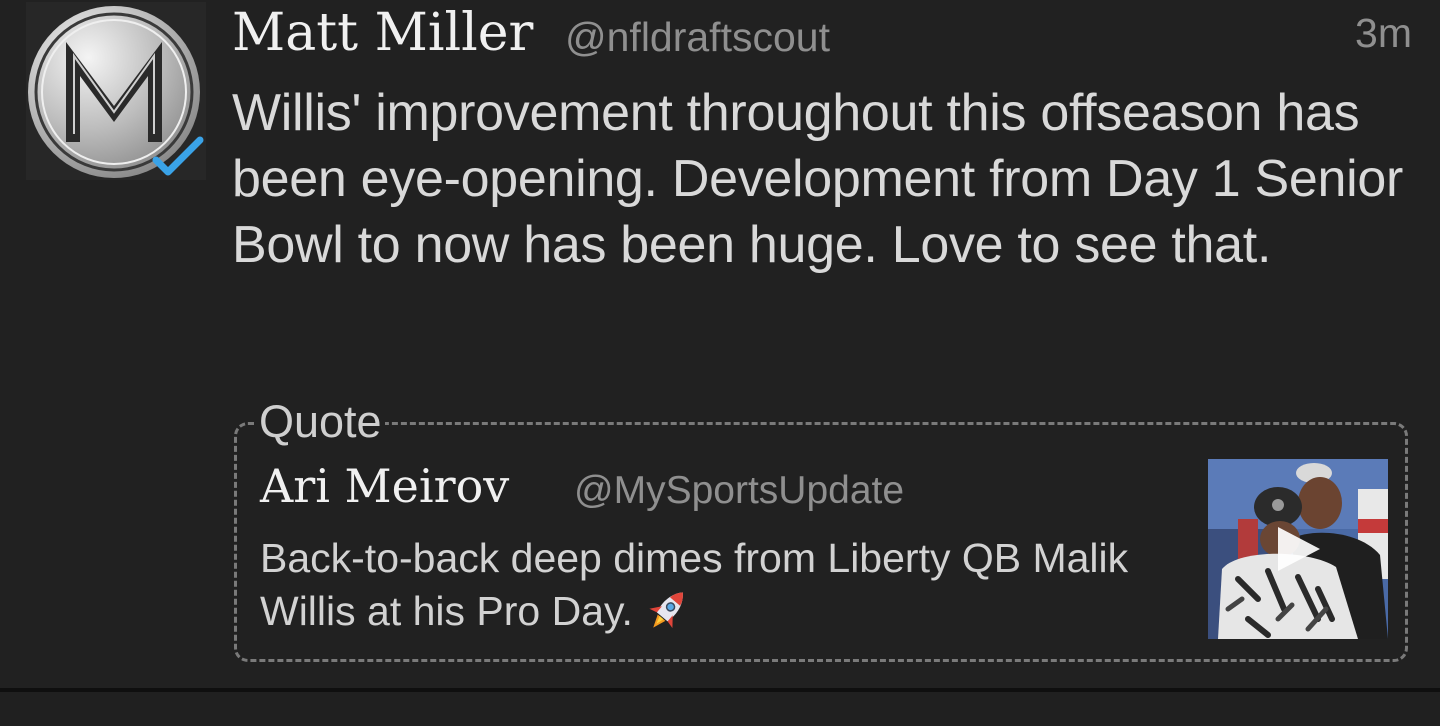 This screenshot has height=726, width=1440. What do you see at coordinates (382, 33) in the screenshot?
I see `author-name: Matt Miller` at bounding box center [382, 33].